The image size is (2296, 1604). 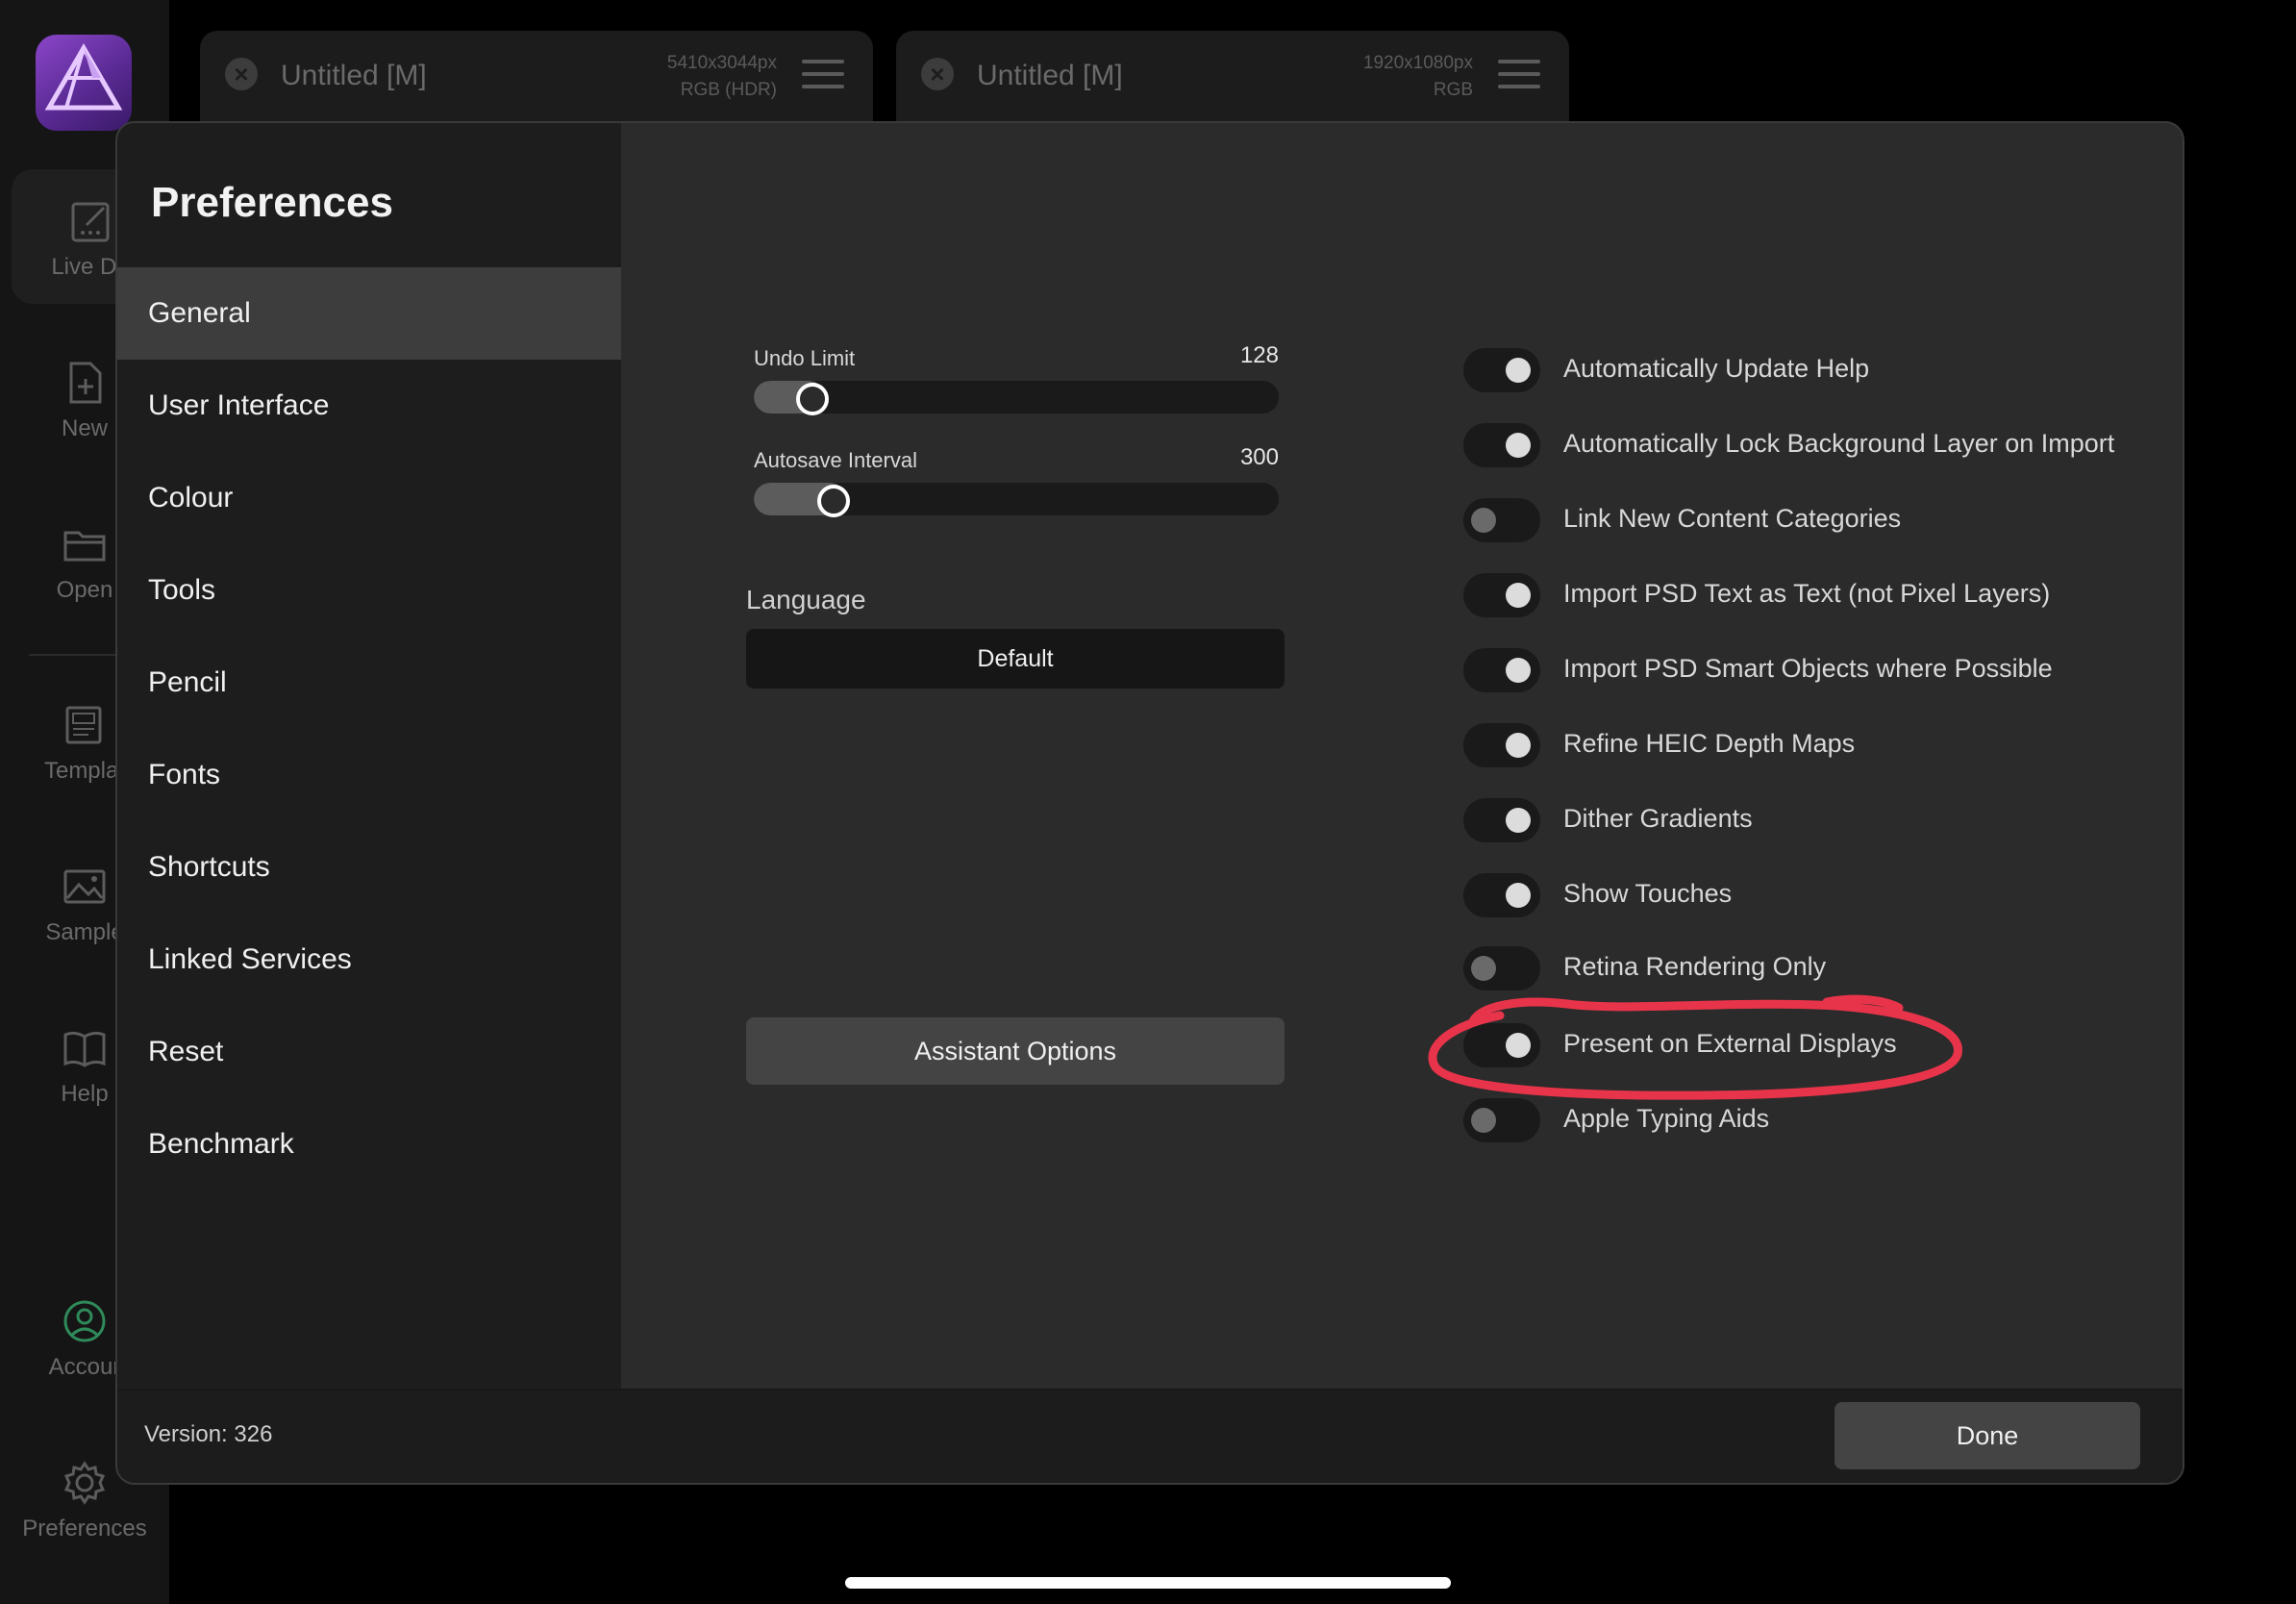 What do you see at coordinates (1501, 745) in the screenshot?
I see `toggle-switch-refine-heic-depth-maps` at bounding box center [1501, 745].